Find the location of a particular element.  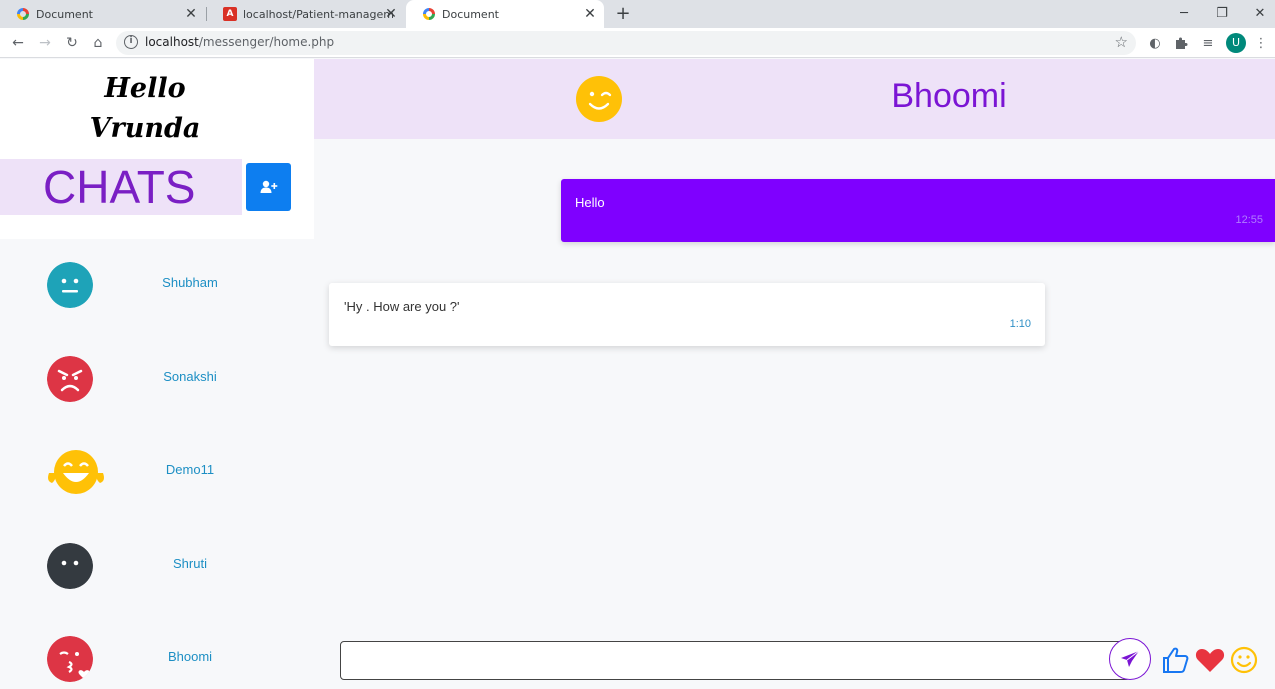

message-text: Hello is located at coordinates (590, 202).